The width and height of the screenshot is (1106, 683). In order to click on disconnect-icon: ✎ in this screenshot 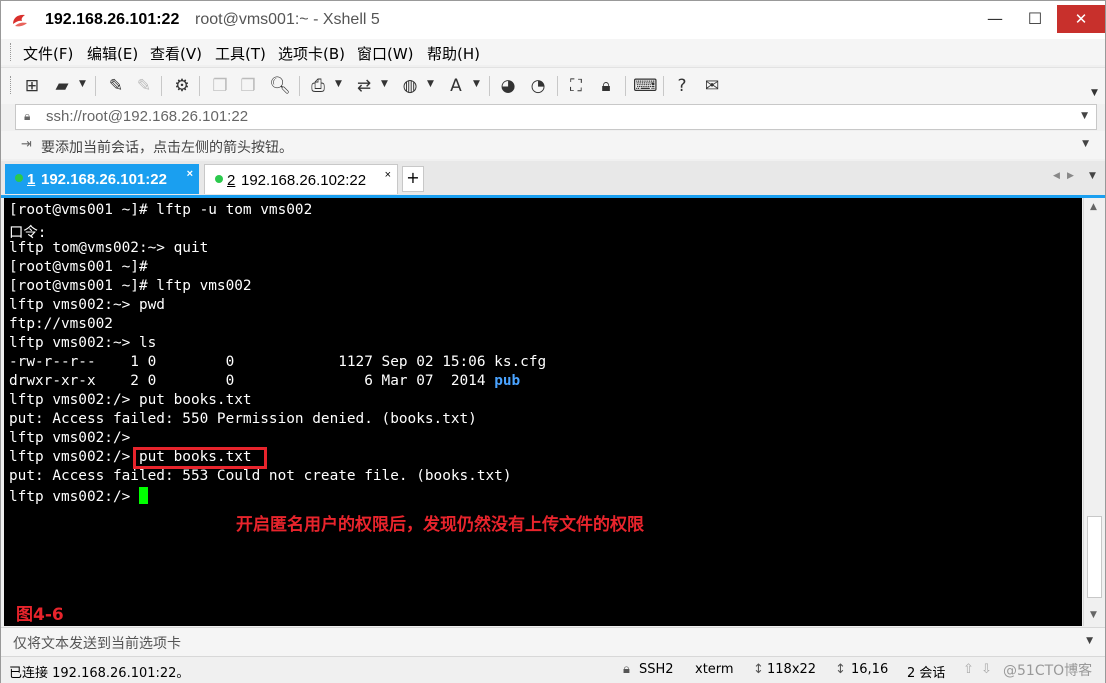, I will do `click(144, 86)`.